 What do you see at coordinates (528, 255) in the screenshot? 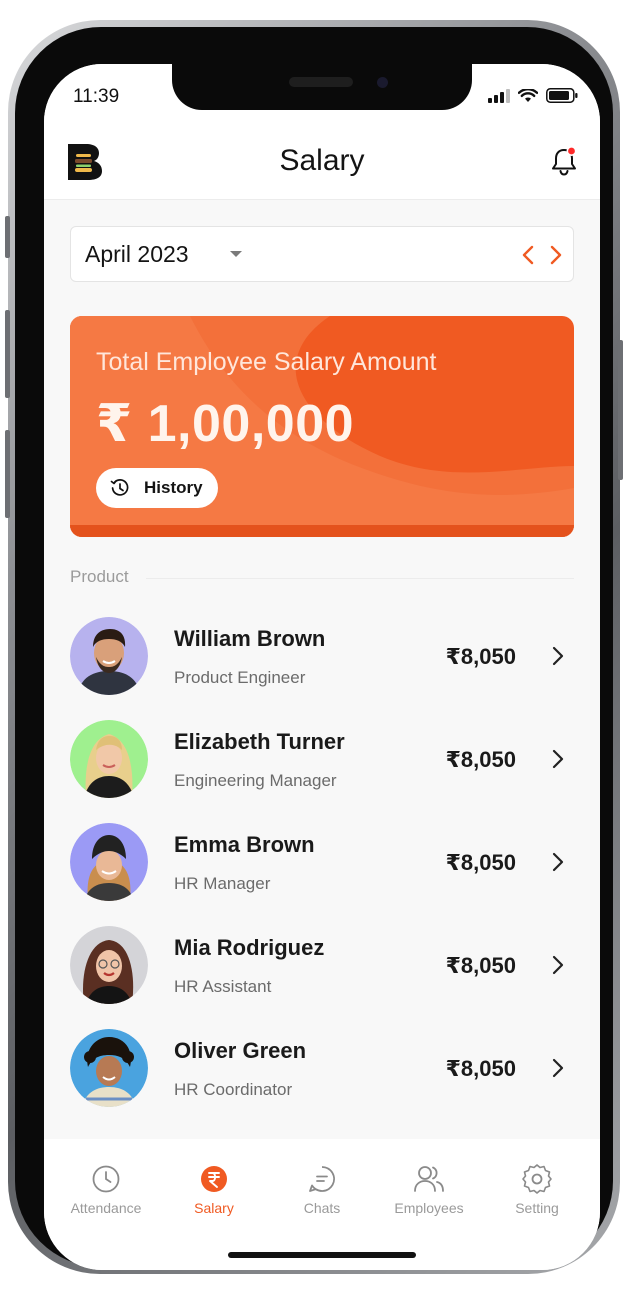
I see `chevron-left-icon` at bounding box center [528, 255].